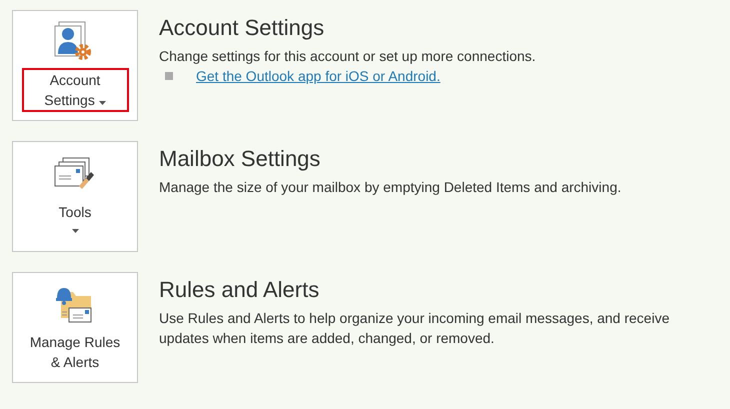  I want to click on section-title: Rules and Alerts, so click(239, 290).